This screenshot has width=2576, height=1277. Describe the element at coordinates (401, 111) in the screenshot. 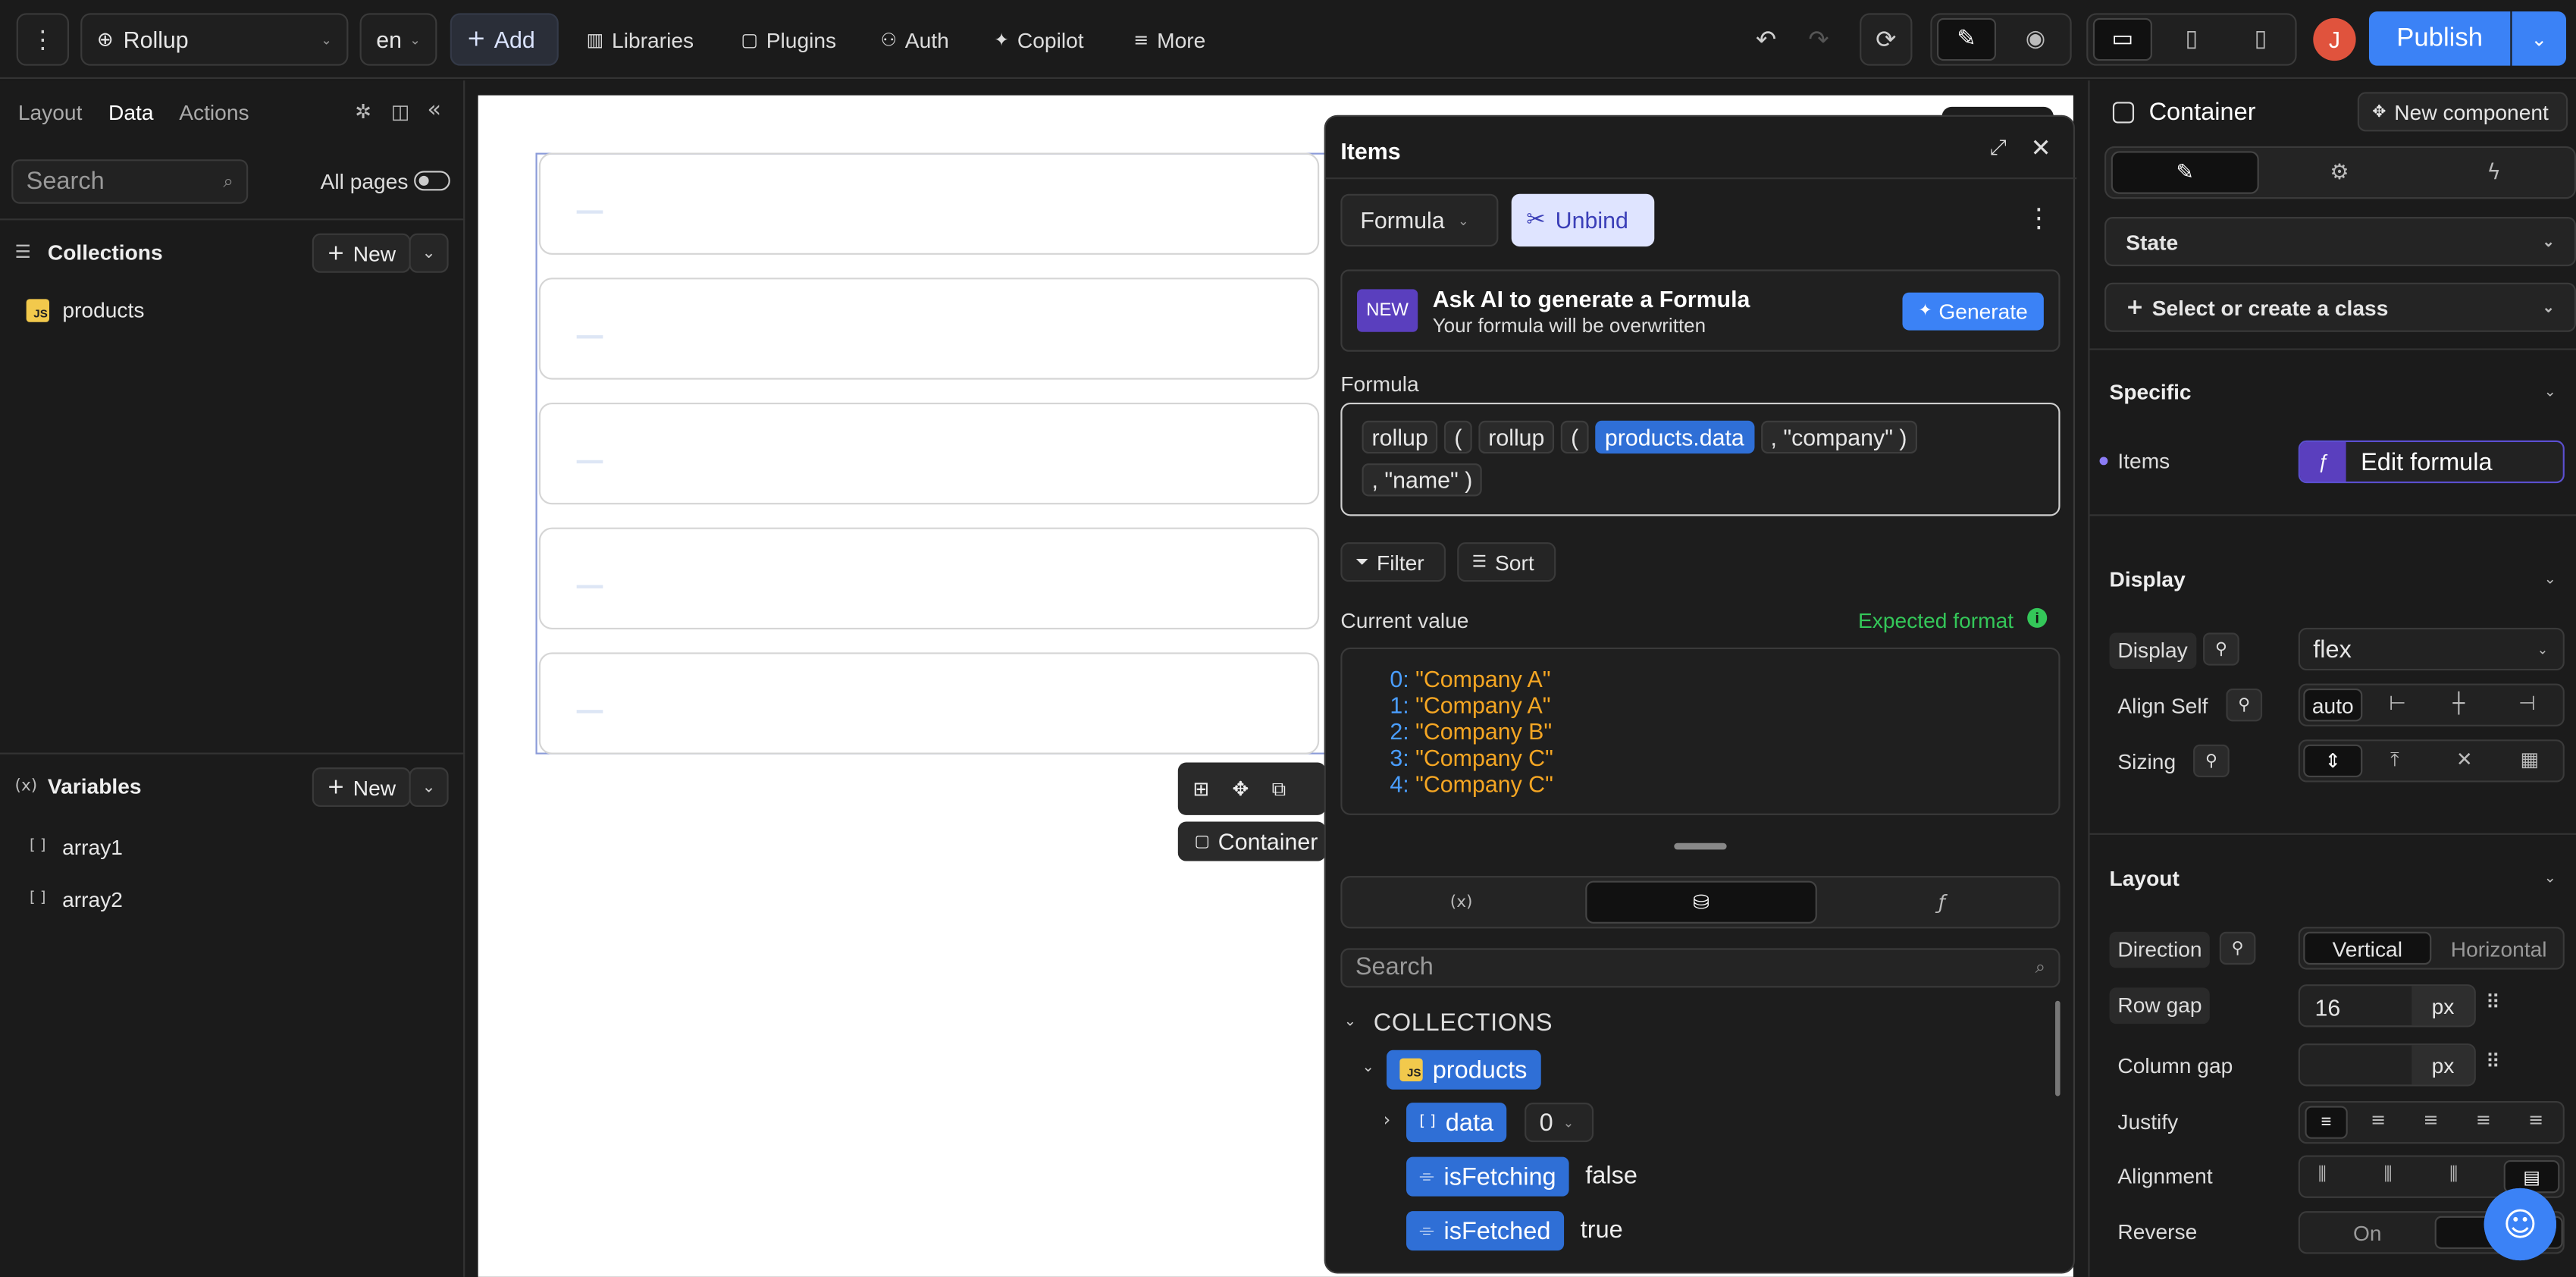

I see `panel-layout-icon: ◫` at that location.